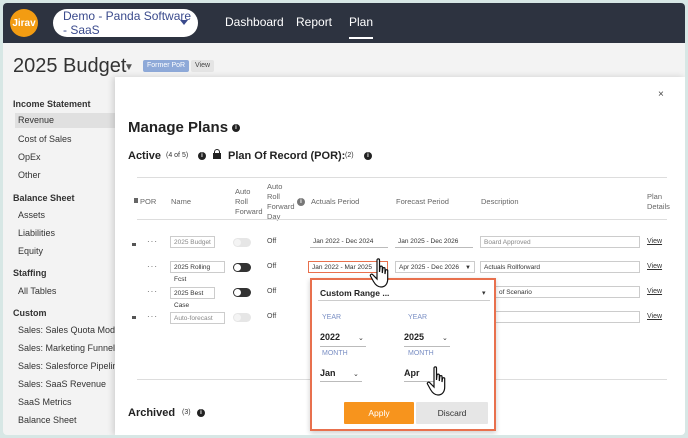 This screenshot has height=438, width=688. Describe the element at coordinates (328, 373) in the screenshot. I see `start-month-value: Jan` at that location.